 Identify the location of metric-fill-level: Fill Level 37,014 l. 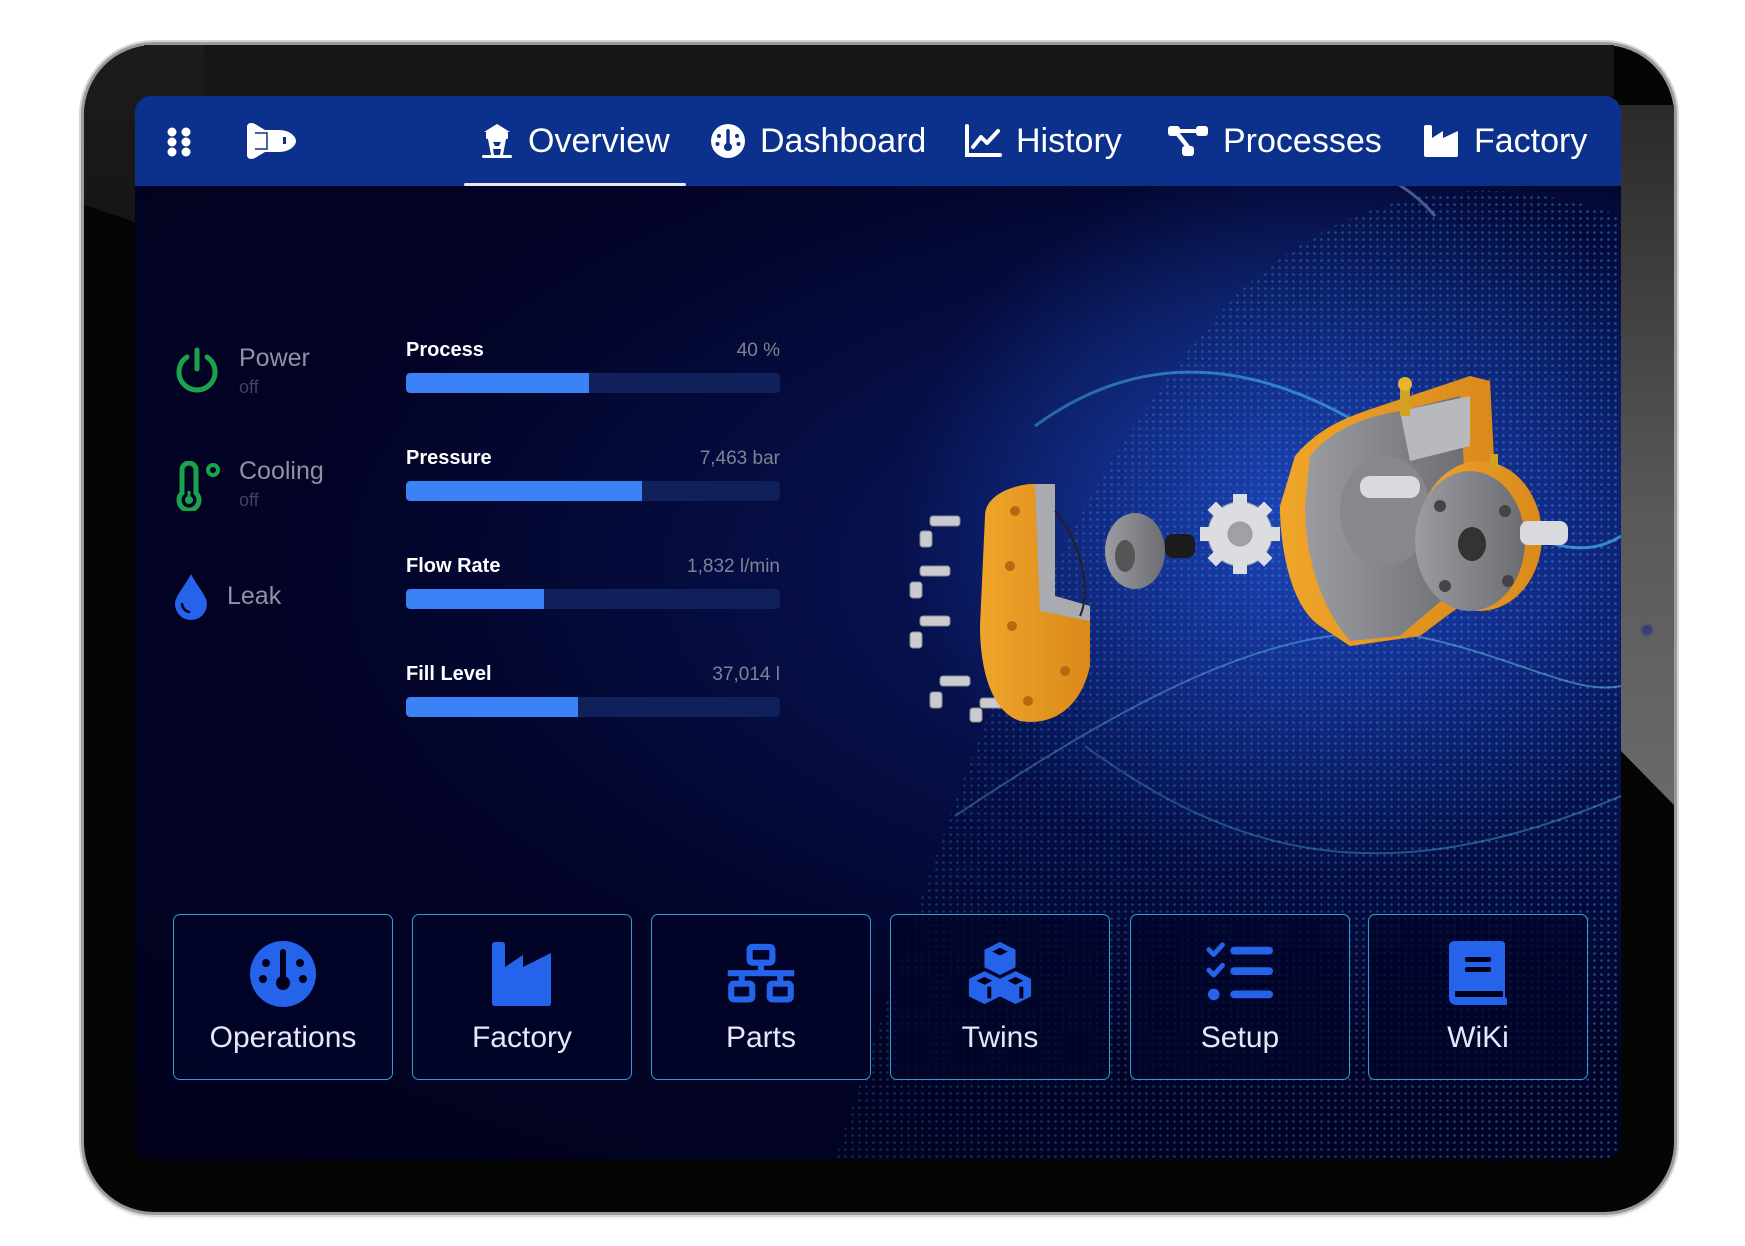
(593, 690).